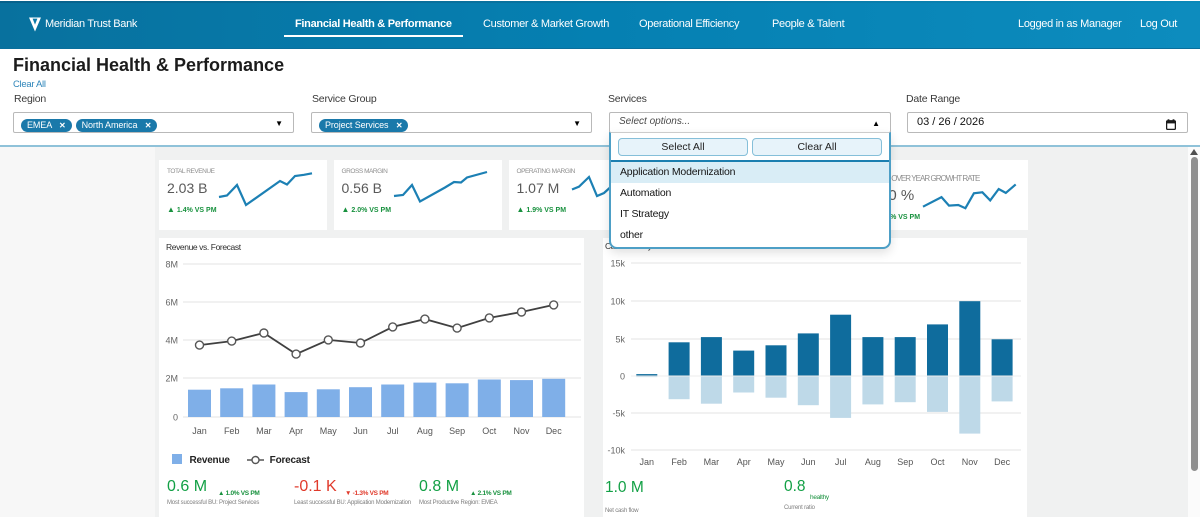  I want to click on svg-text: 4M, so click(171, 341).